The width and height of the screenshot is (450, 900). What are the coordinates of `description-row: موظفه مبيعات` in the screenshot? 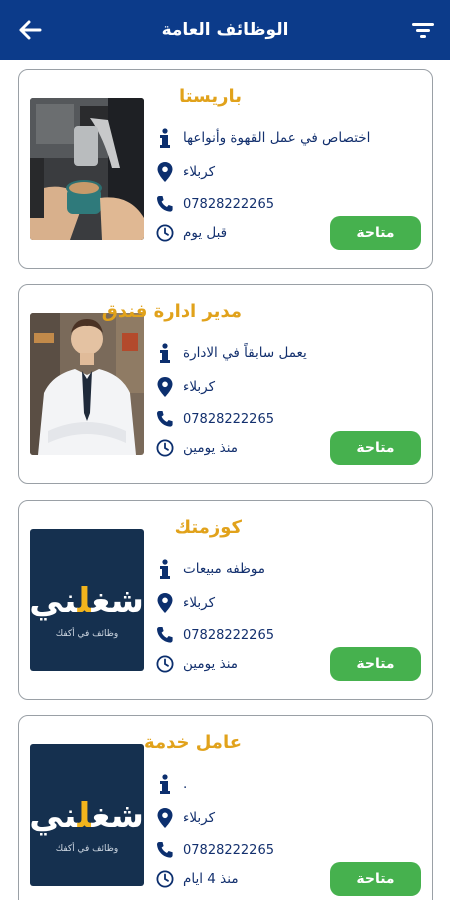 It's located at (210, 569).